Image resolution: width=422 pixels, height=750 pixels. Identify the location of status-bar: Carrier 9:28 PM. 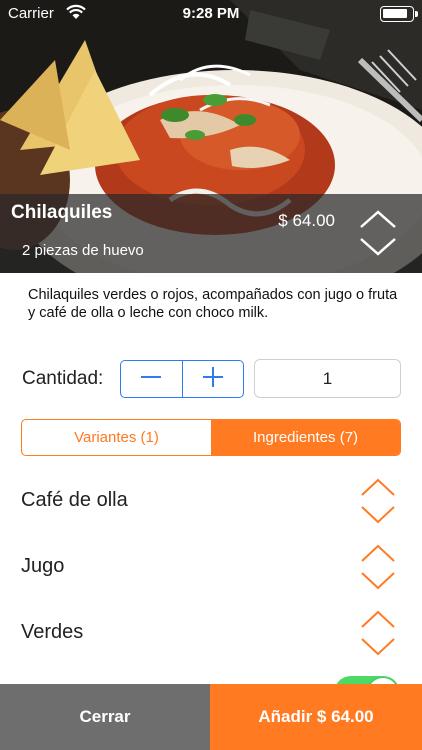
(211, 14).